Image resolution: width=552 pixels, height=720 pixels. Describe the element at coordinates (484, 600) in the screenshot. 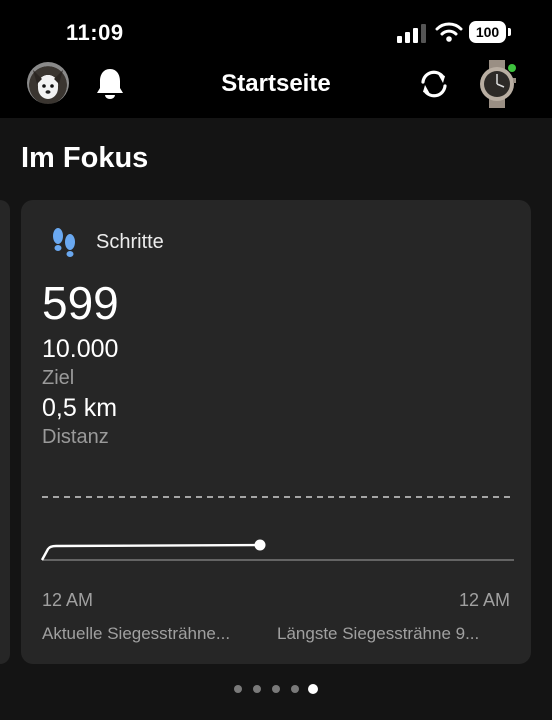

I see `chart-time-end: 12 AM` at that location.